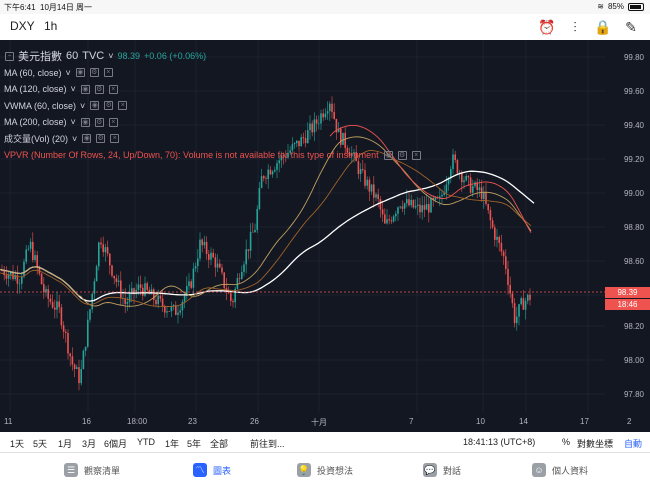 The width and height of the screenshot is (650, 487). Describe the element at coordinates (631, 27) in the screenshot. I see `drawing-icon: ✎` at that location.